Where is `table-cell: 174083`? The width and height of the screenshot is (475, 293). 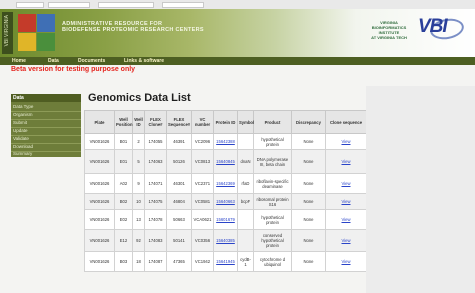
table-cell: 174083 is located at coordinates (155, 240).